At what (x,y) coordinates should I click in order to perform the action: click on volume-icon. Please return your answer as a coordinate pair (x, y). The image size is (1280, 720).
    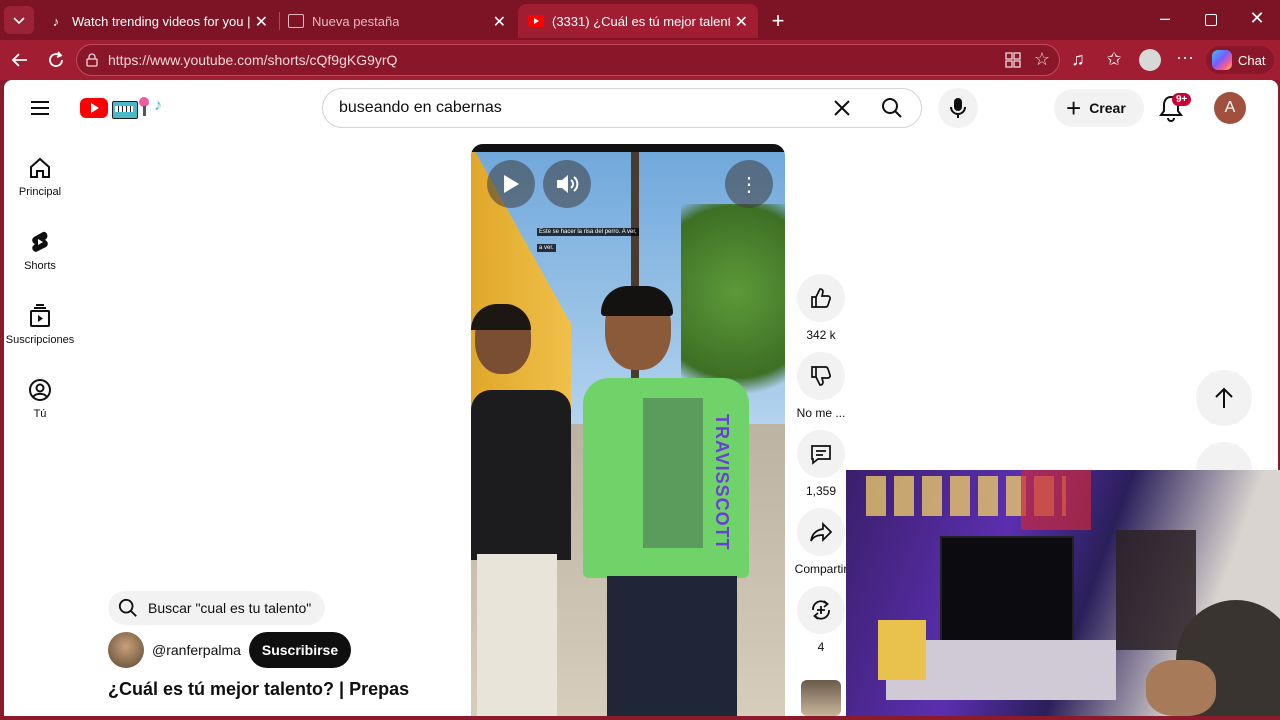
    Looking at the image, I should click on (568, 184).